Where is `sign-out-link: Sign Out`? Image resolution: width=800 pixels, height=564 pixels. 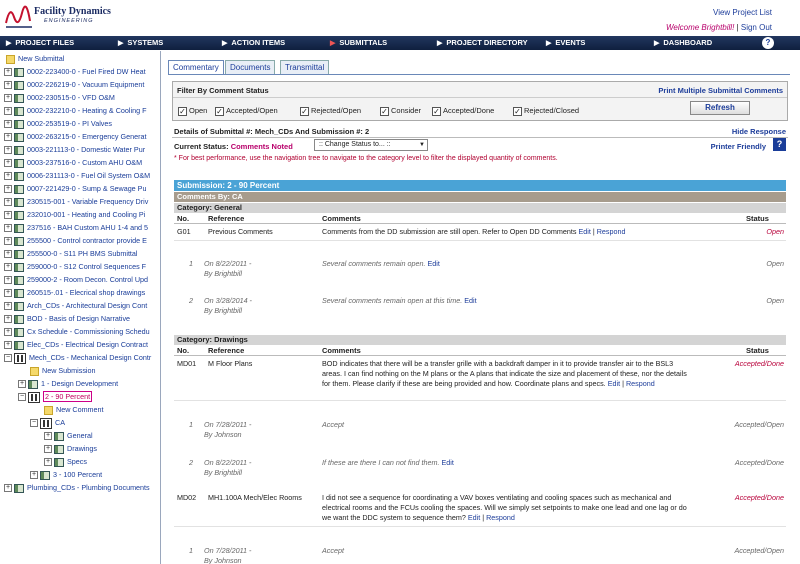
sign-out-link: Sign Out is located at coordinates (756, 27).